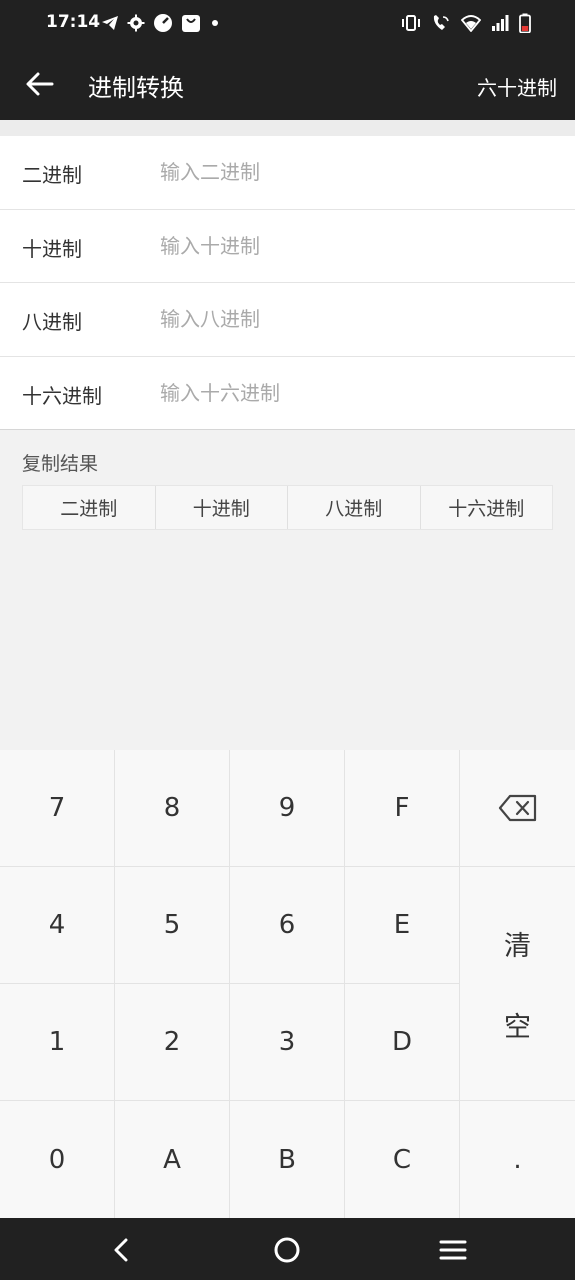  I want to click on key-0: 0, so click(57, 1159).